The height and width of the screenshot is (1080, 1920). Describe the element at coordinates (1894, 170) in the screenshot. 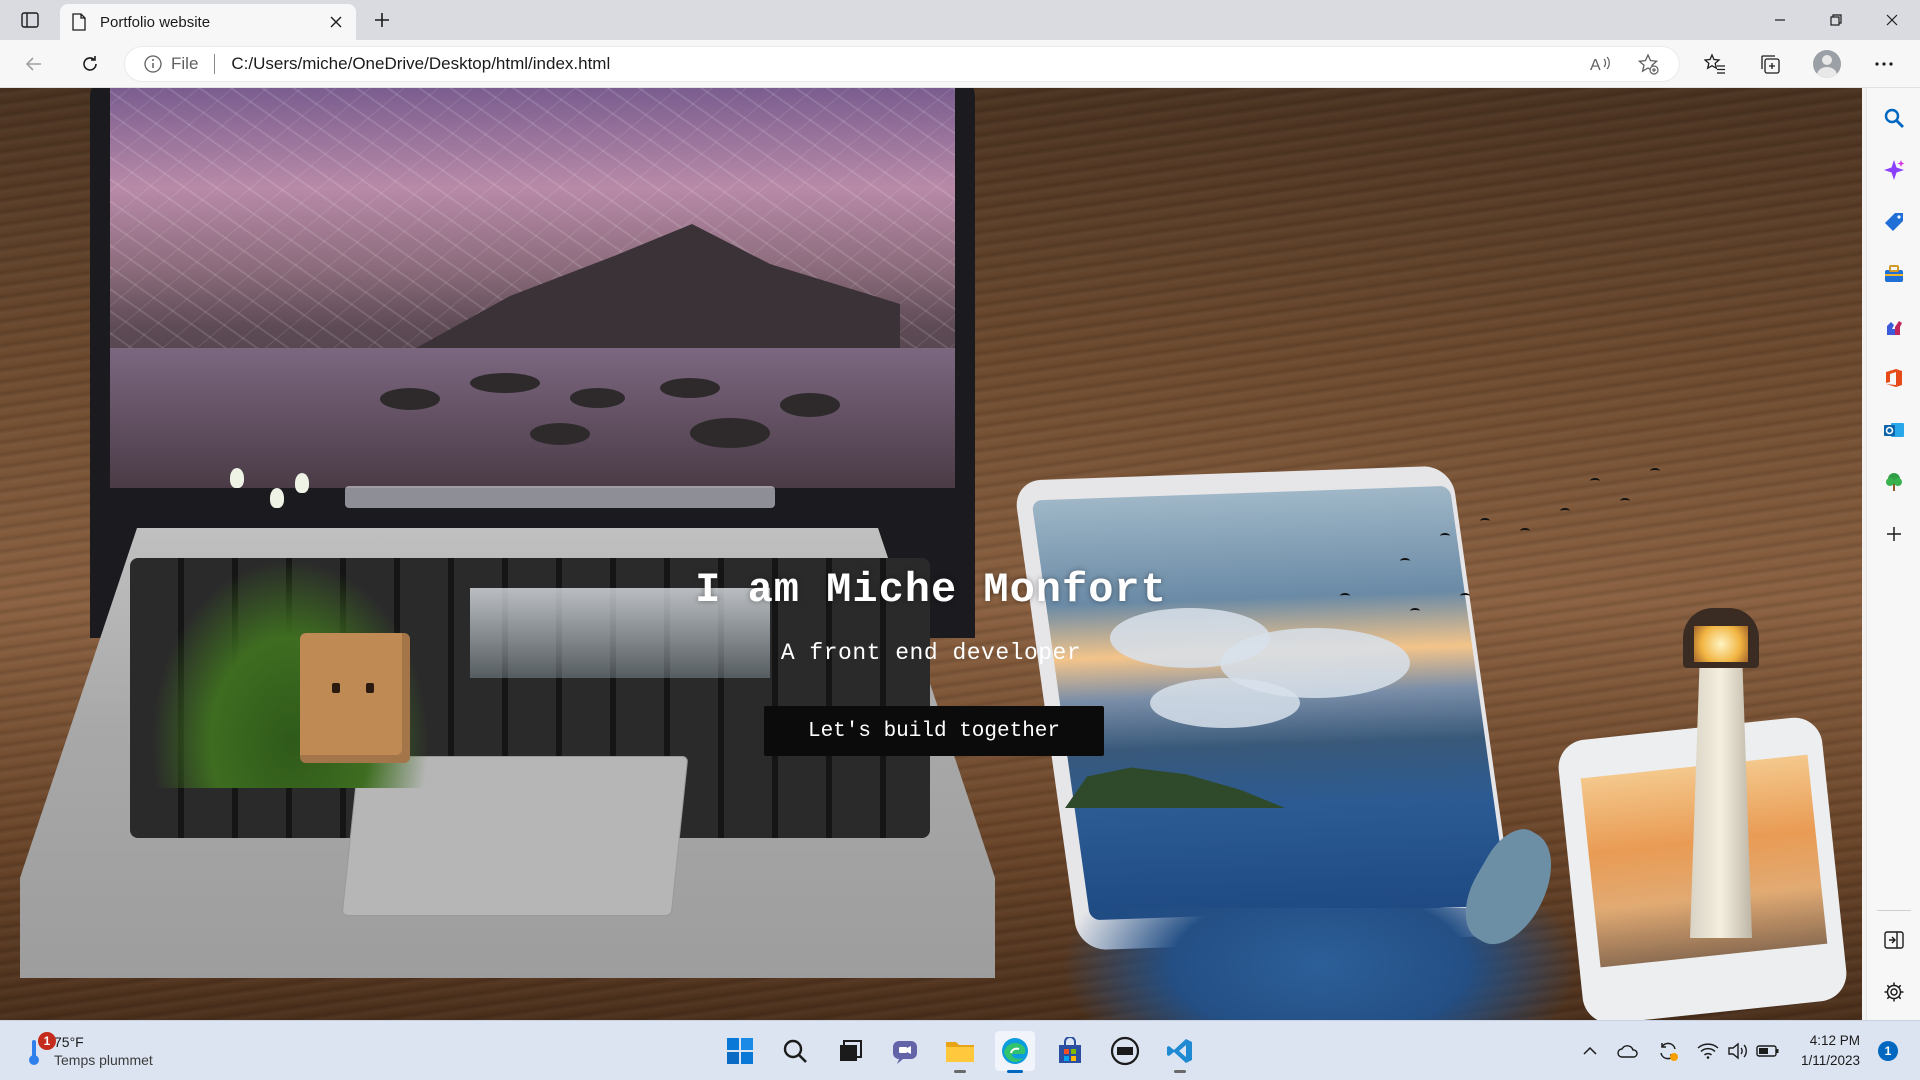

I see `copilot-icon` at that location.